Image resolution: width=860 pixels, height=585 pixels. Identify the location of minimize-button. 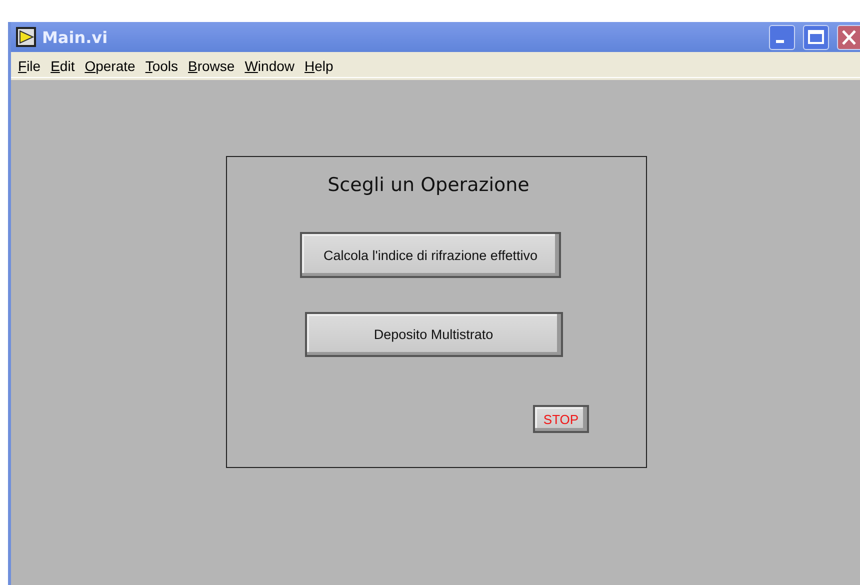
(782, 37).